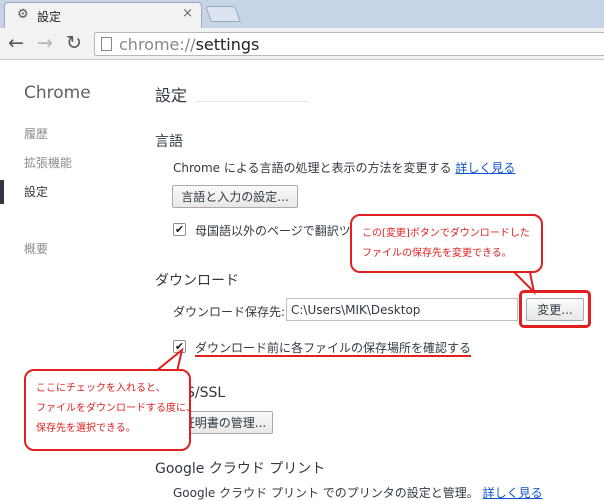  Describe the element at coordinates (326, 493) in the screenshot. I see `cloud-print-description: Google クラウド プリント でのプリンタの設定と管理。` at that location.